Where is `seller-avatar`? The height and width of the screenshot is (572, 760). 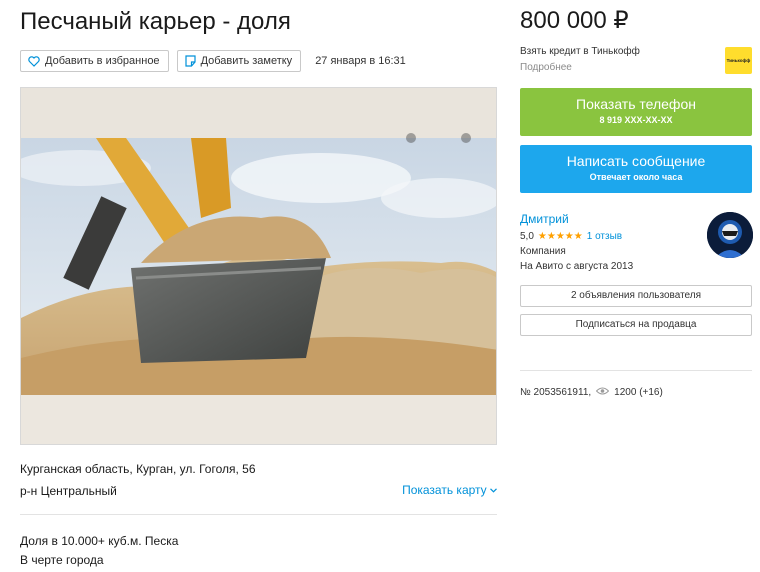 seller-avatar is located at coordinates (730, 235).